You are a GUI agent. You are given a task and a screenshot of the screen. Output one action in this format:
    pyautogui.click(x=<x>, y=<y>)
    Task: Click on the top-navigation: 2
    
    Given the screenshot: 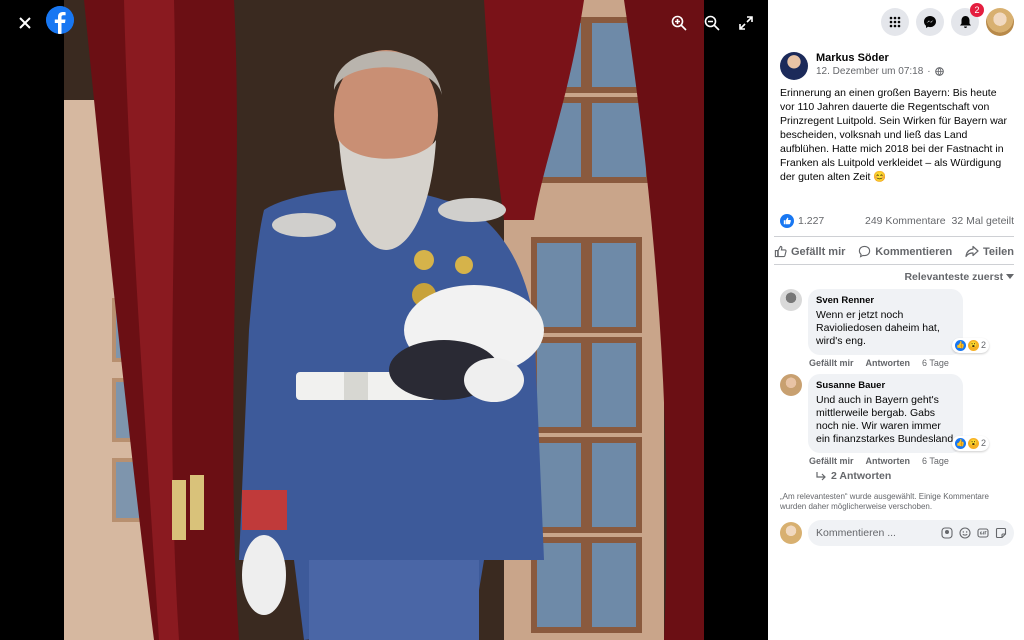 What is the action you would take?
    pyautogui.click(x=896, y=22)
    